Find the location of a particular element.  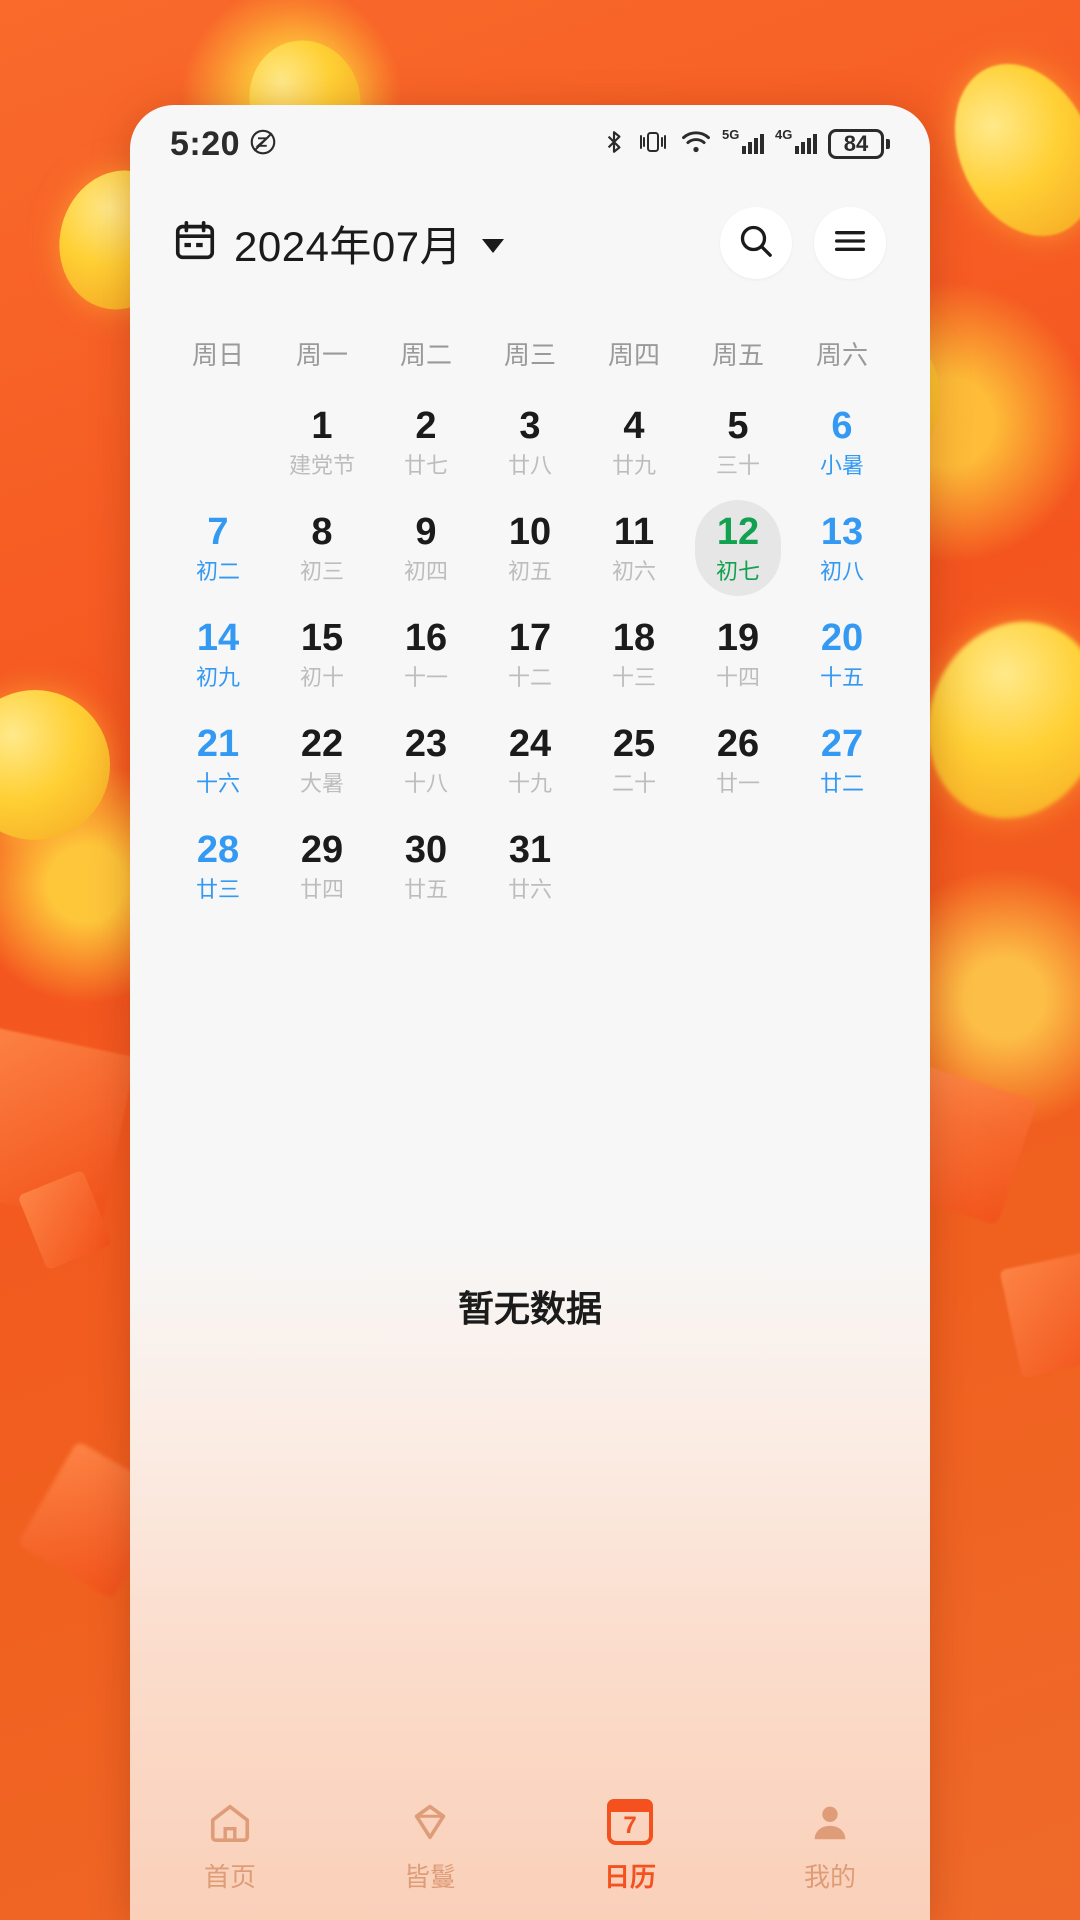

chevron-down-icon is located at coordinates (493, 246).